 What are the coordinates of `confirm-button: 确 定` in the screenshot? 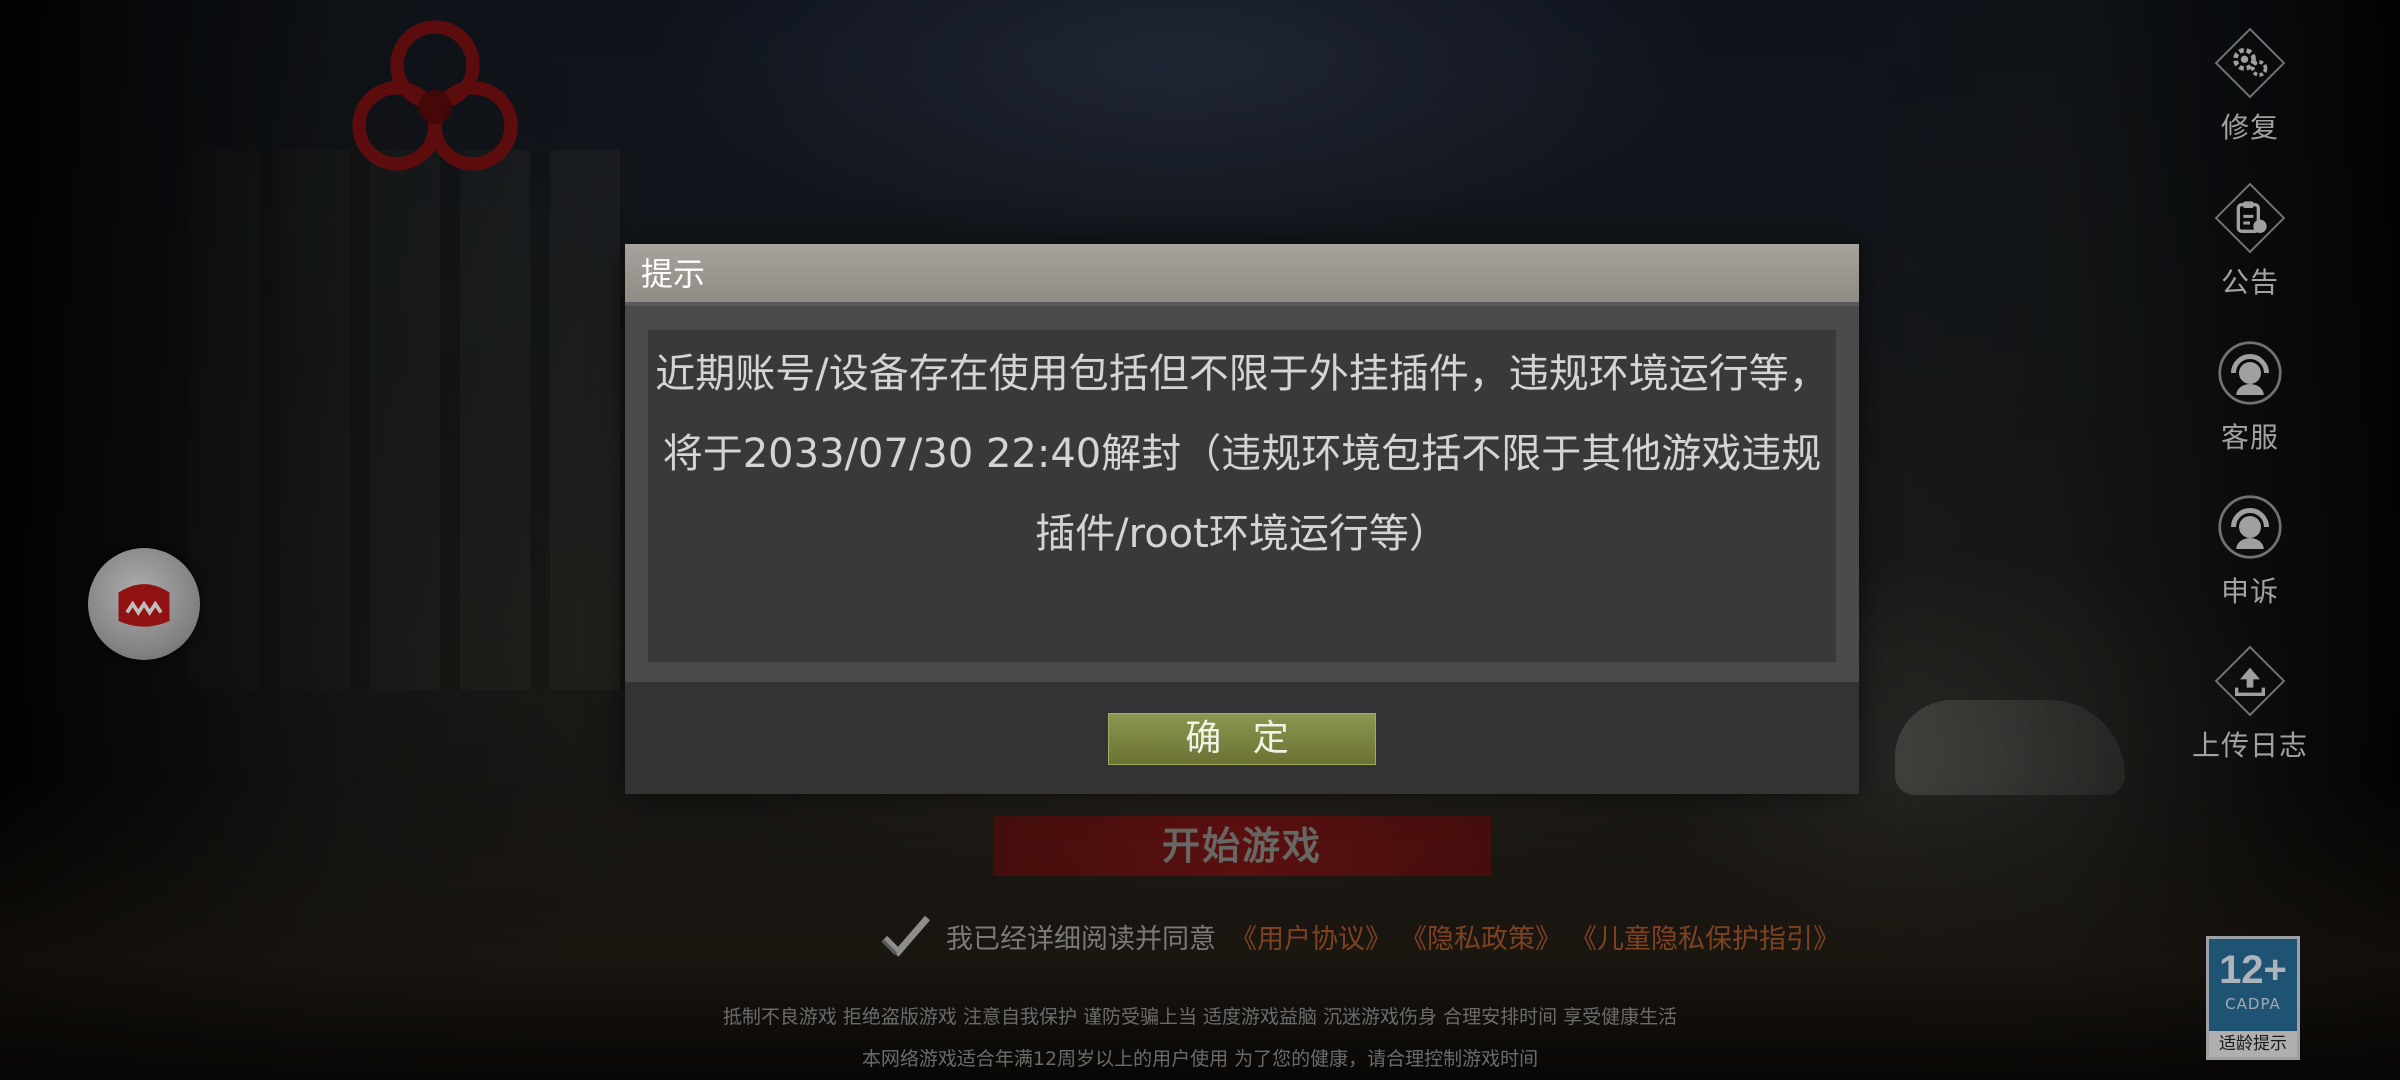 It's located at (1242, 739).